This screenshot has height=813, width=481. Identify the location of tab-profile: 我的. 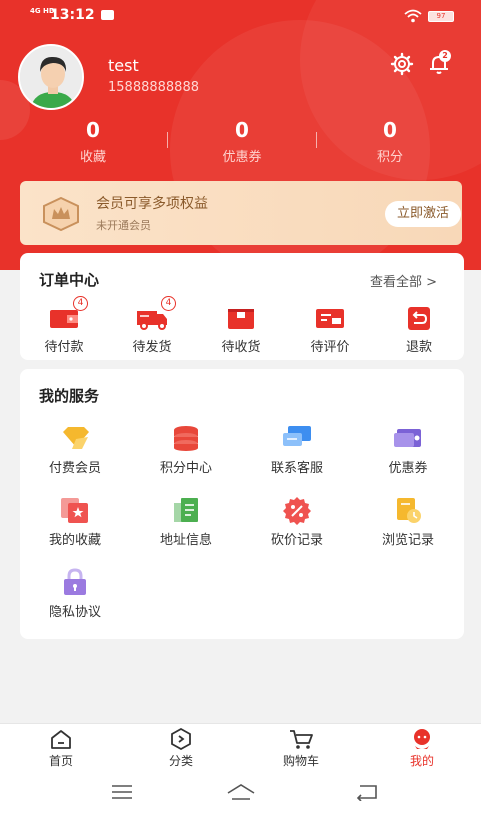
(422, 748).